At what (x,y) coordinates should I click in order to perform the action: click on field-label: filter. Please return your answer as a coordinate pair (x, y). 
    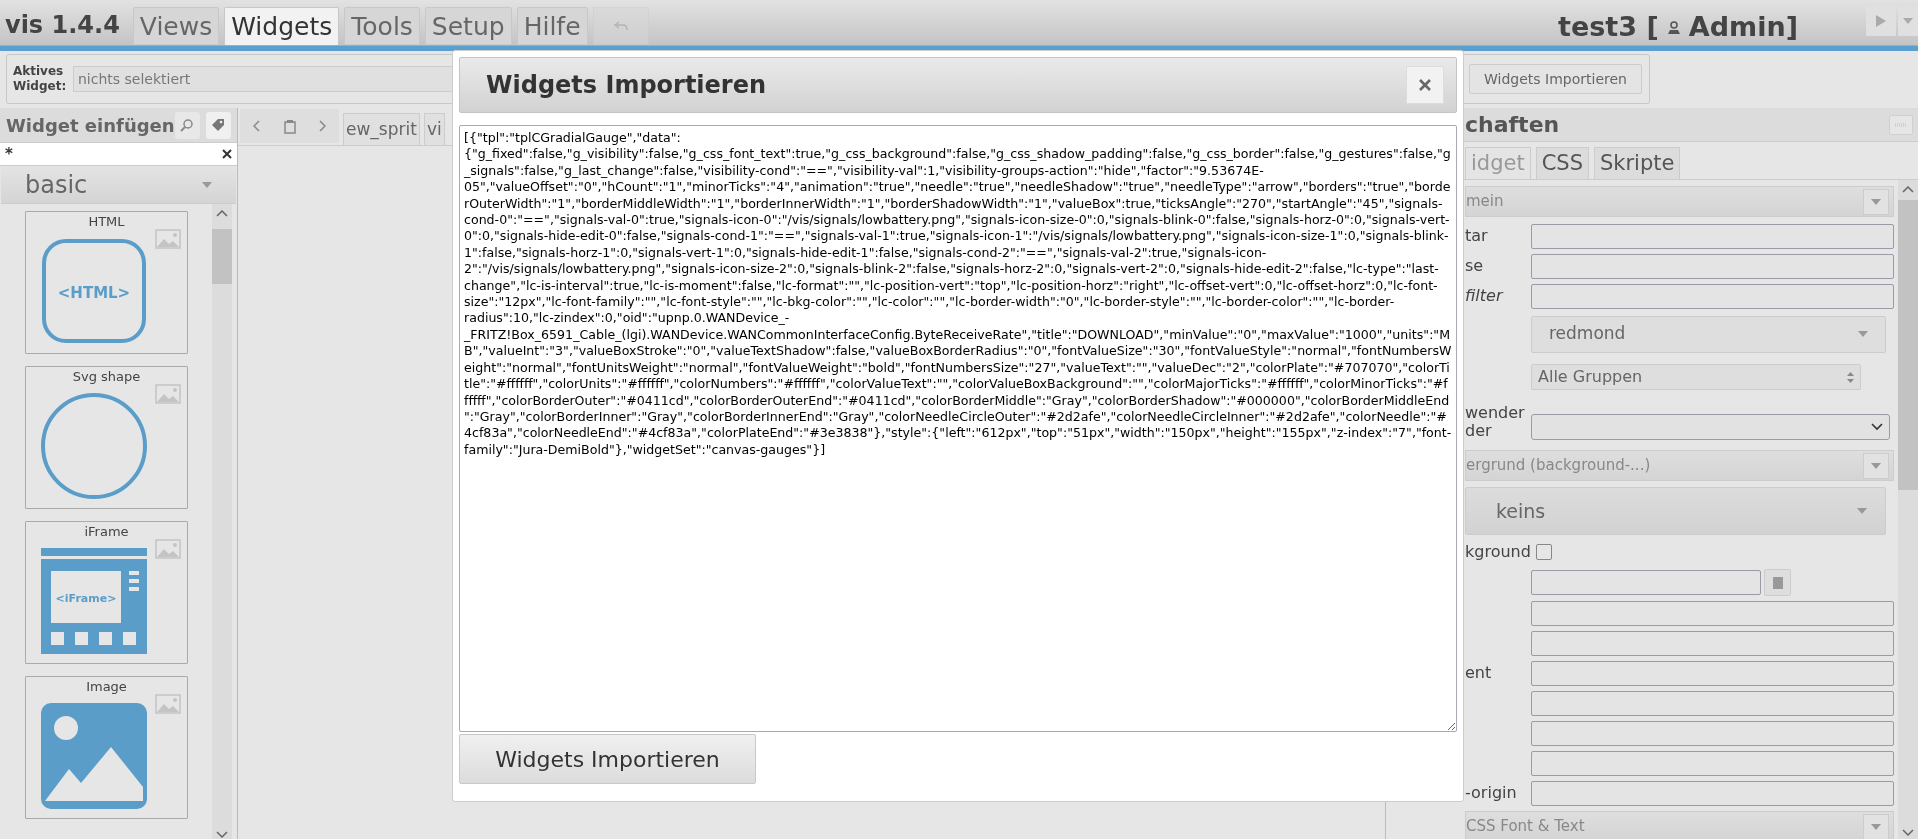
    Looking at the image, I should click on (1484, 295).